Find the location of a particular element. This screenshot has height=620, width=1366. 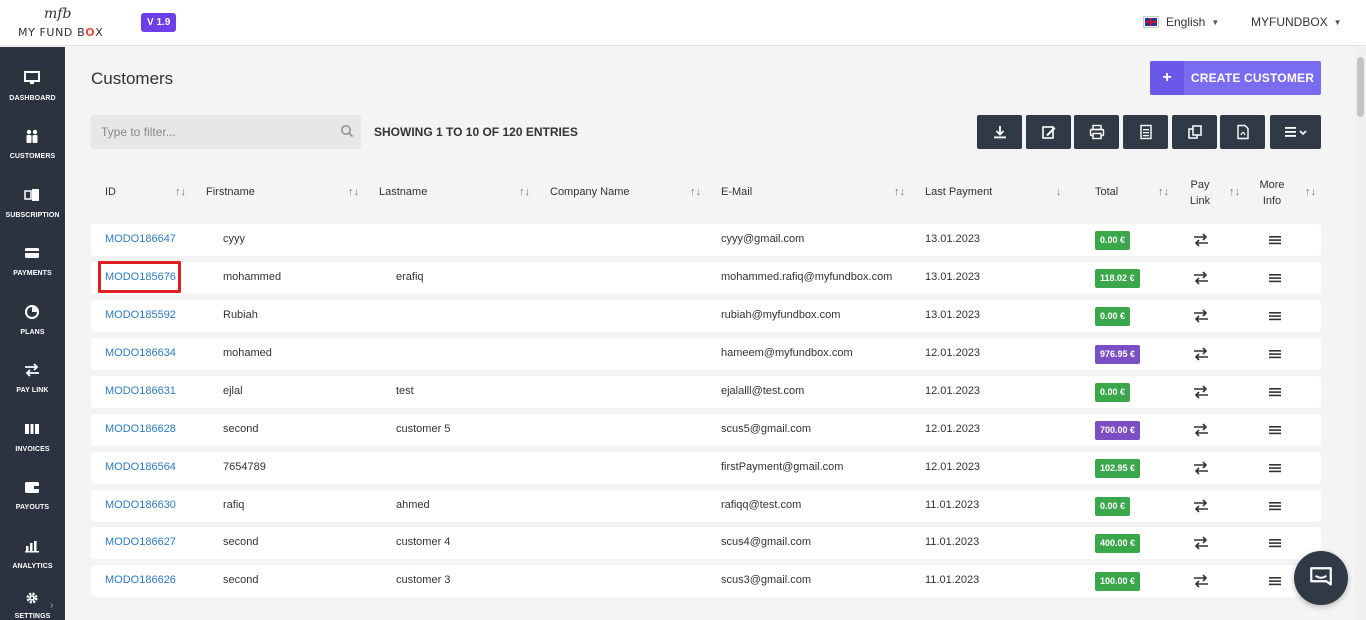

logo: mfb MY FUND BOX is located at coordinates (63, 23).